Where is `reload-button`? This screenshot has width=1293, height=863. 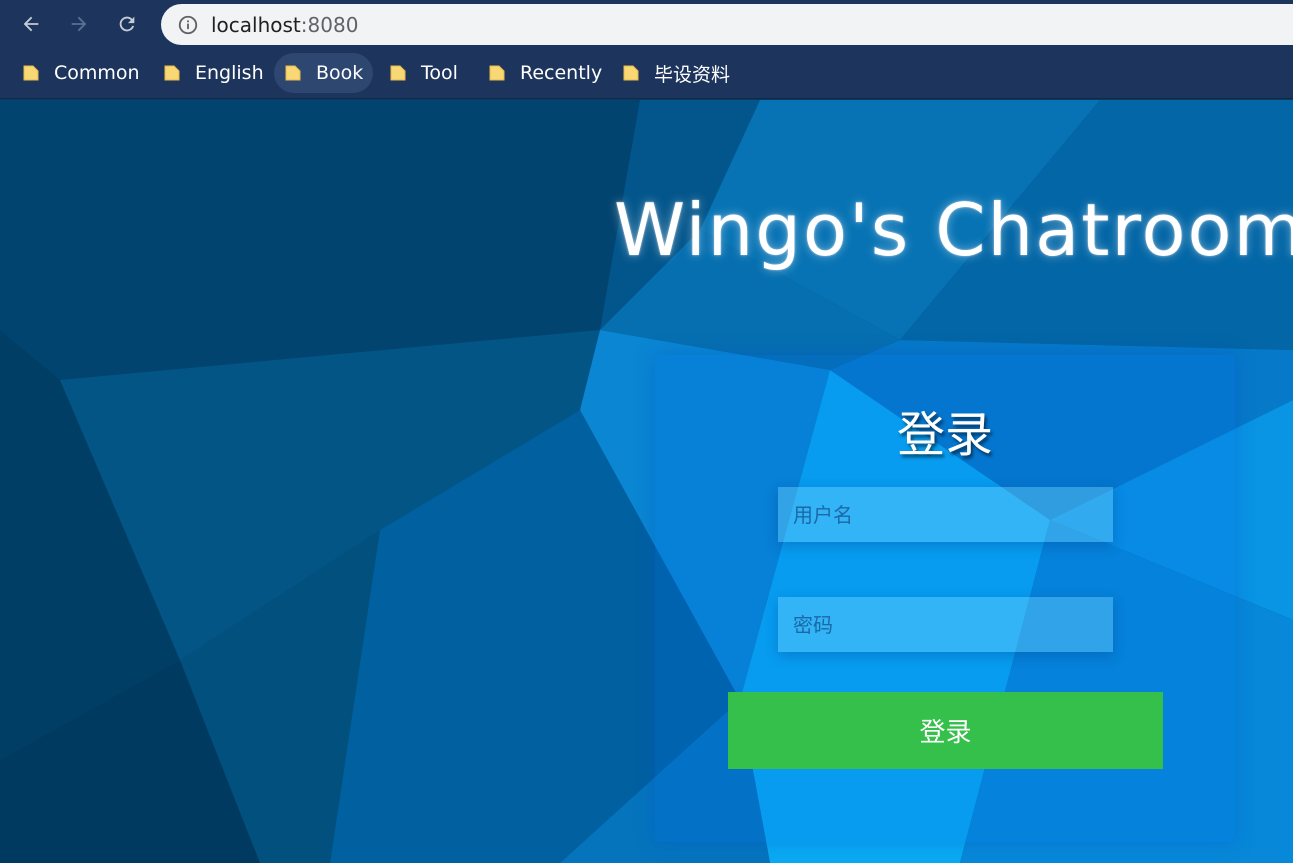
reload-button is located at coordinates (127, 24).